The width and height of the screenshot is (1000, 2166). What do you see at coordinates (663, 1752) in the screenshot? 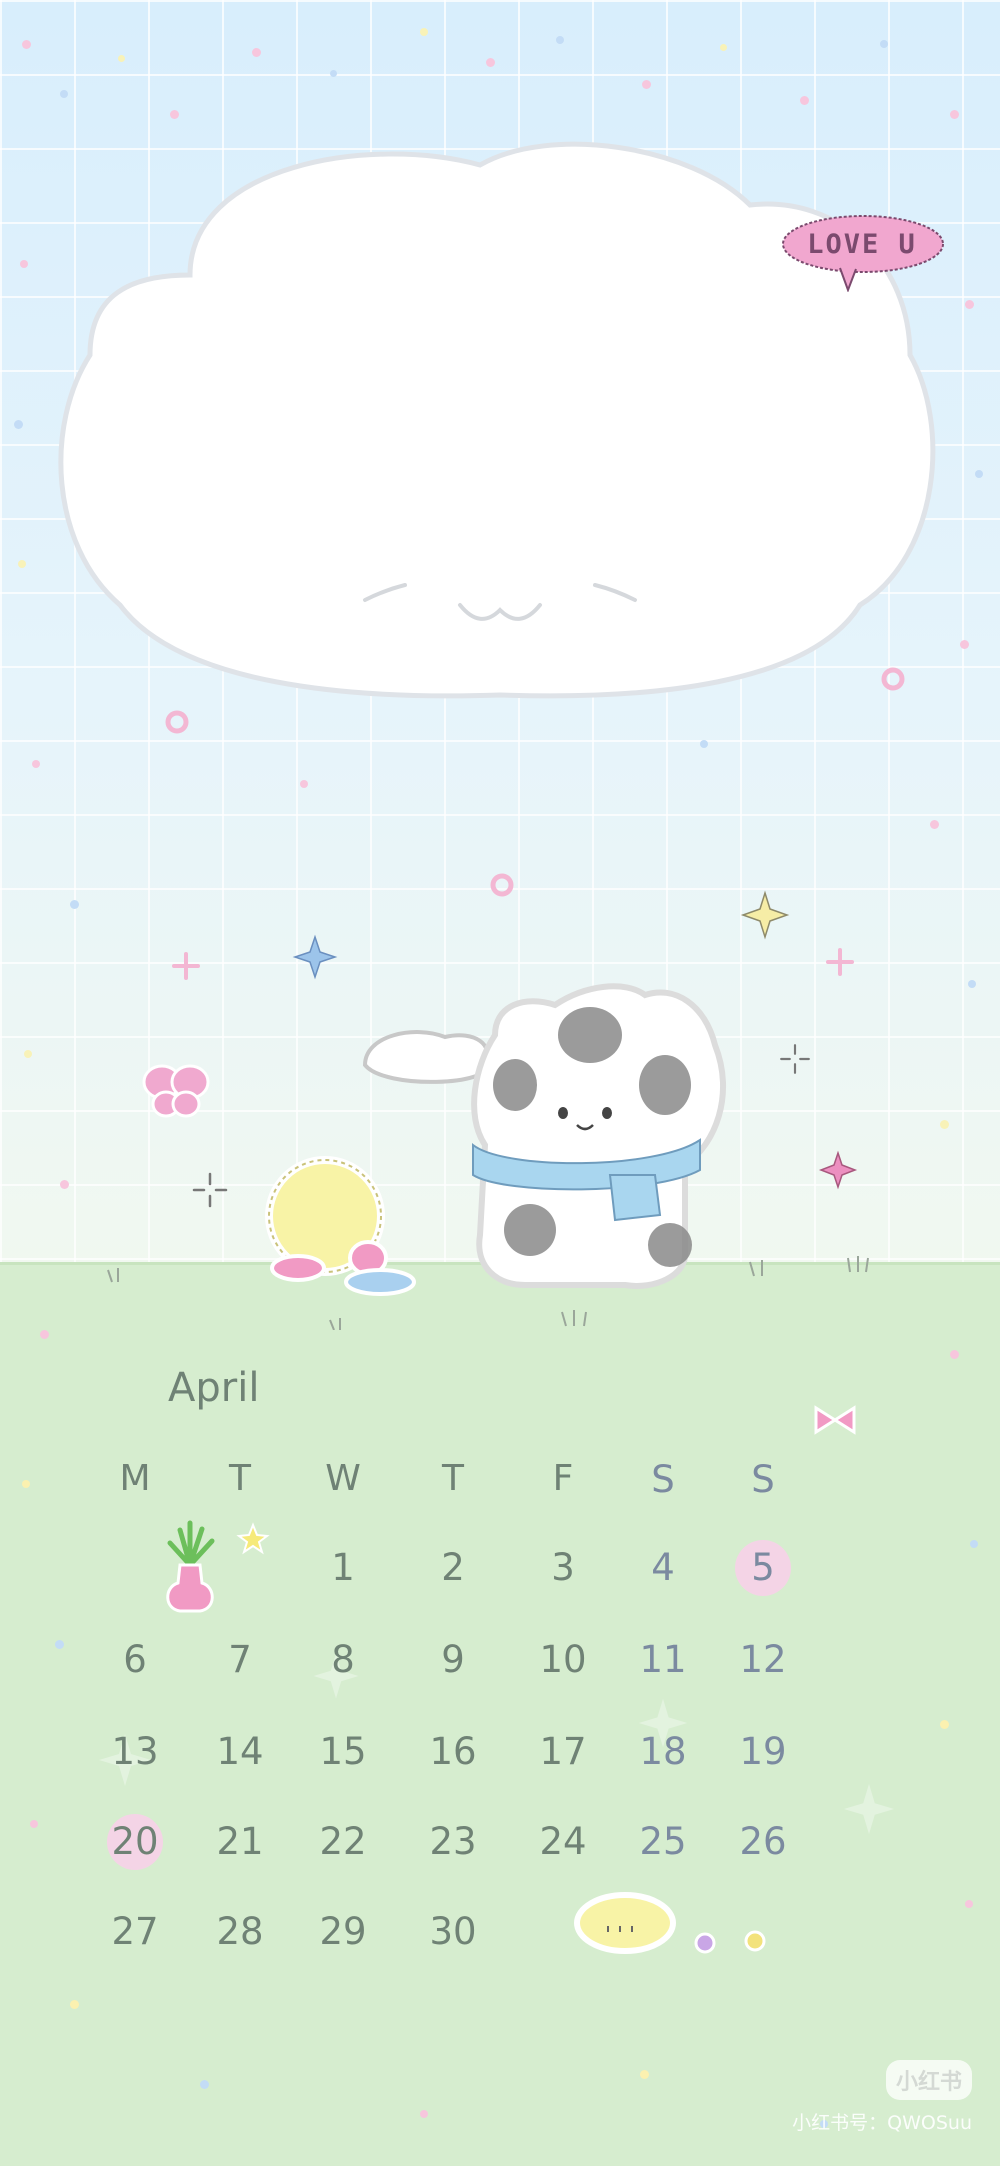
I see `calendar-day: 18` at bounding box center [663, 1752].